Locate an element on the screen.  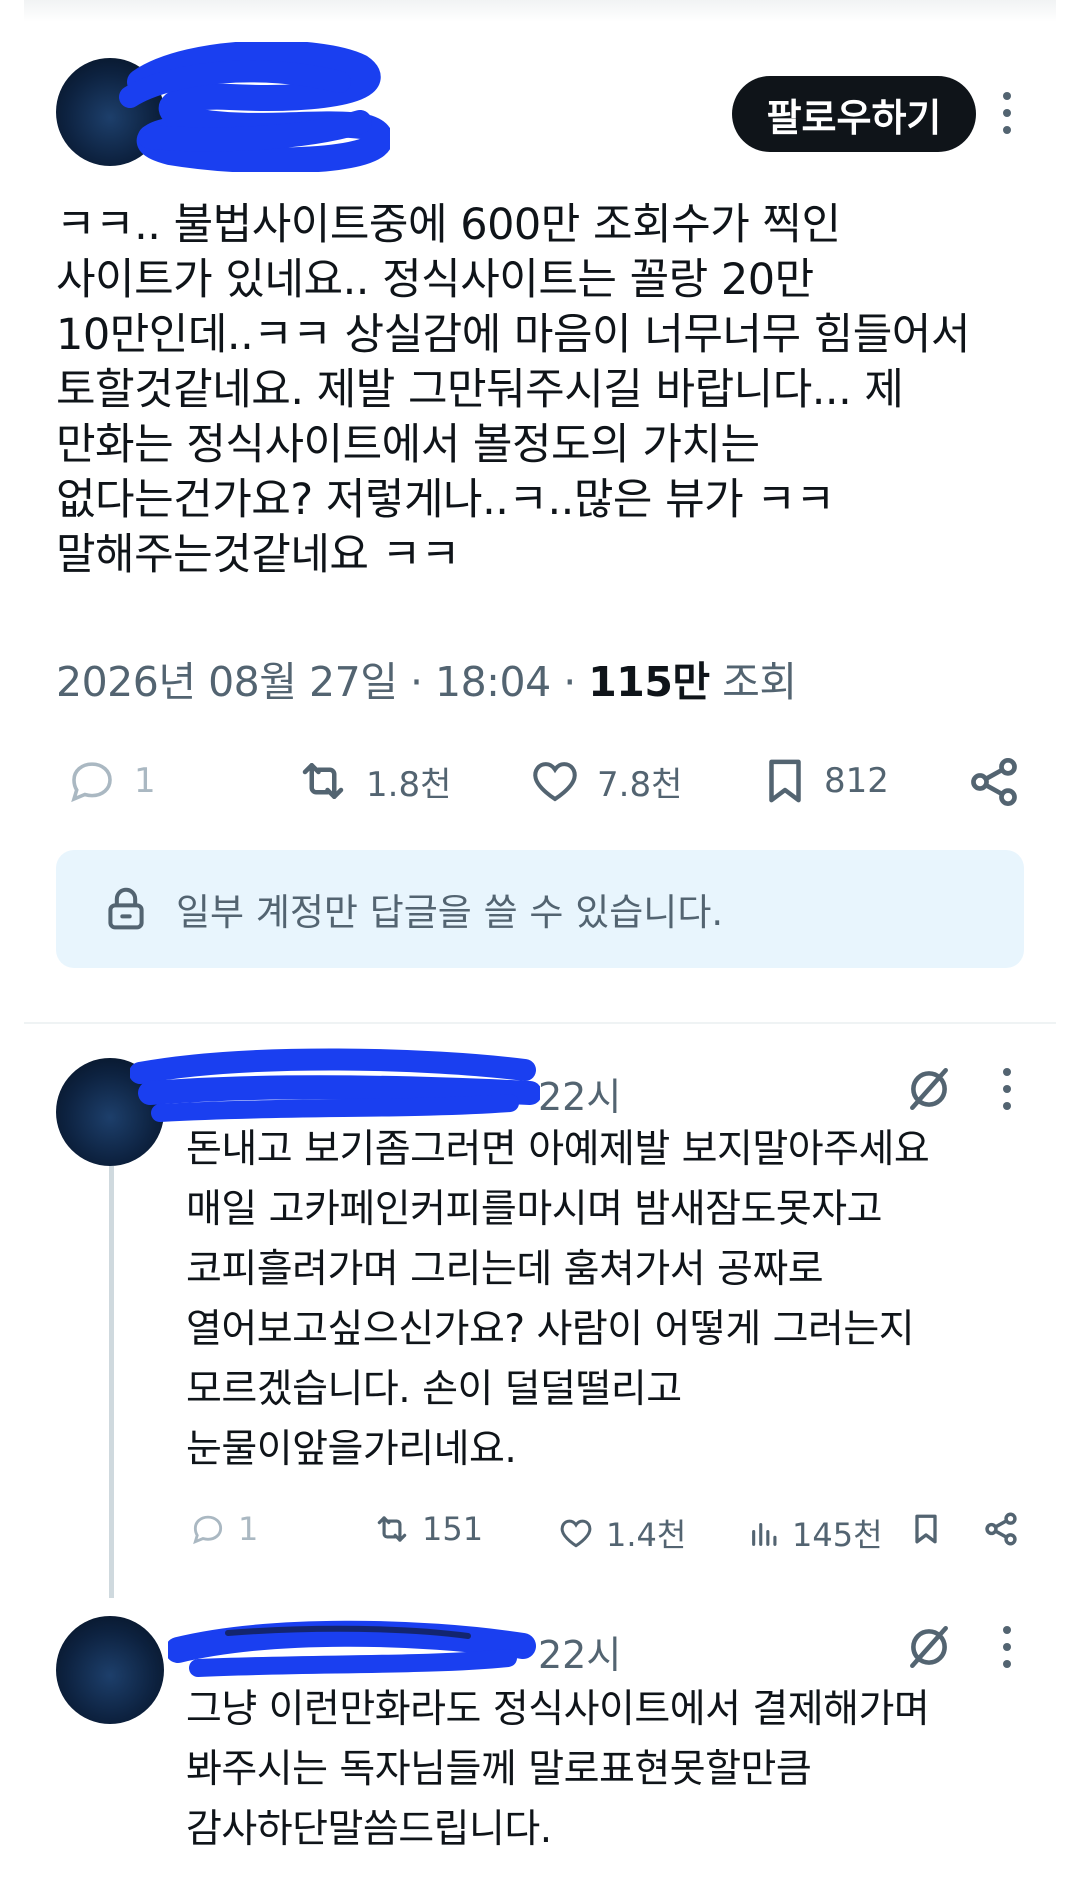
comment-repost-button: 151 is located at coordinates (427, 1529).